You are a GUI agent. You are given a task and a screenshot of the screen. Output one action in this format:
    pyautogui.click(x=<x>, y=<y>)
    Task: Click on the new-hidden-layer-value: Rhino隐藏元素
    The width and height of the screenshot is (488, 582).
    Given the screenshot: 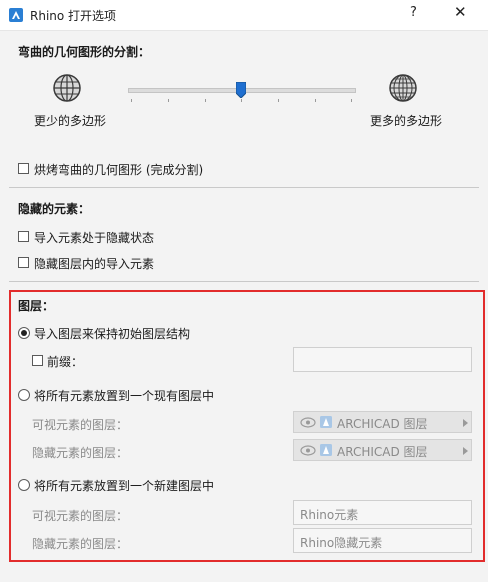 What is the action you would take?
    pyautogui.click(x=341, y=543)
    